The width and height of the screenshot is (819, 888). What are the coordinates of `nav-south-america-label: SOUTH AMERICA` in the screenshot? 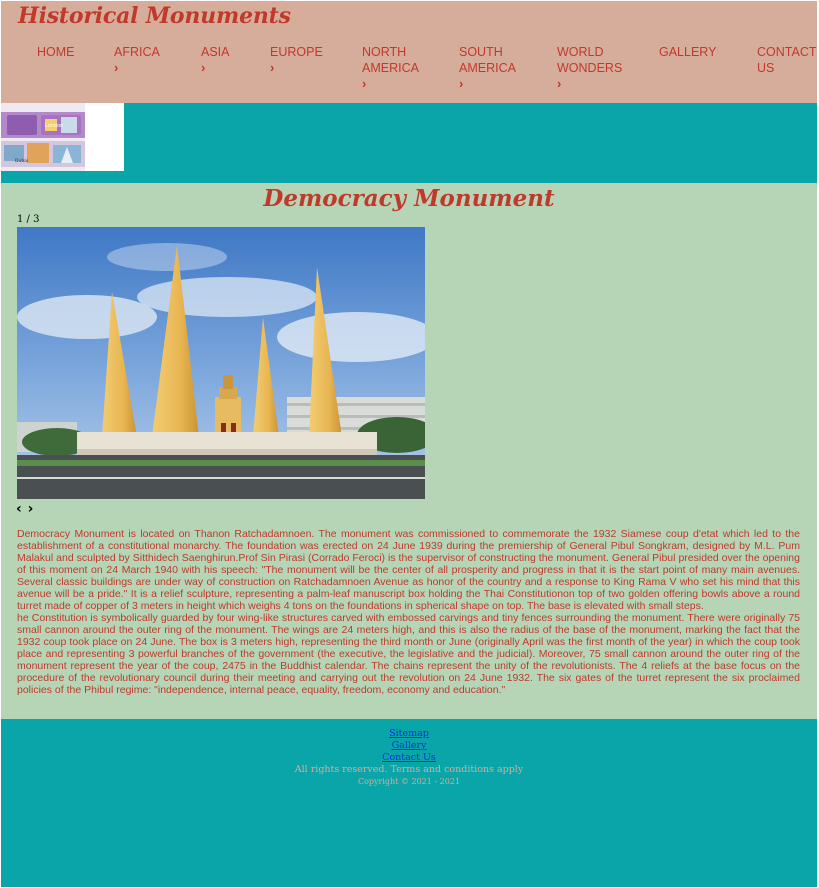 It's located at (487, 60).